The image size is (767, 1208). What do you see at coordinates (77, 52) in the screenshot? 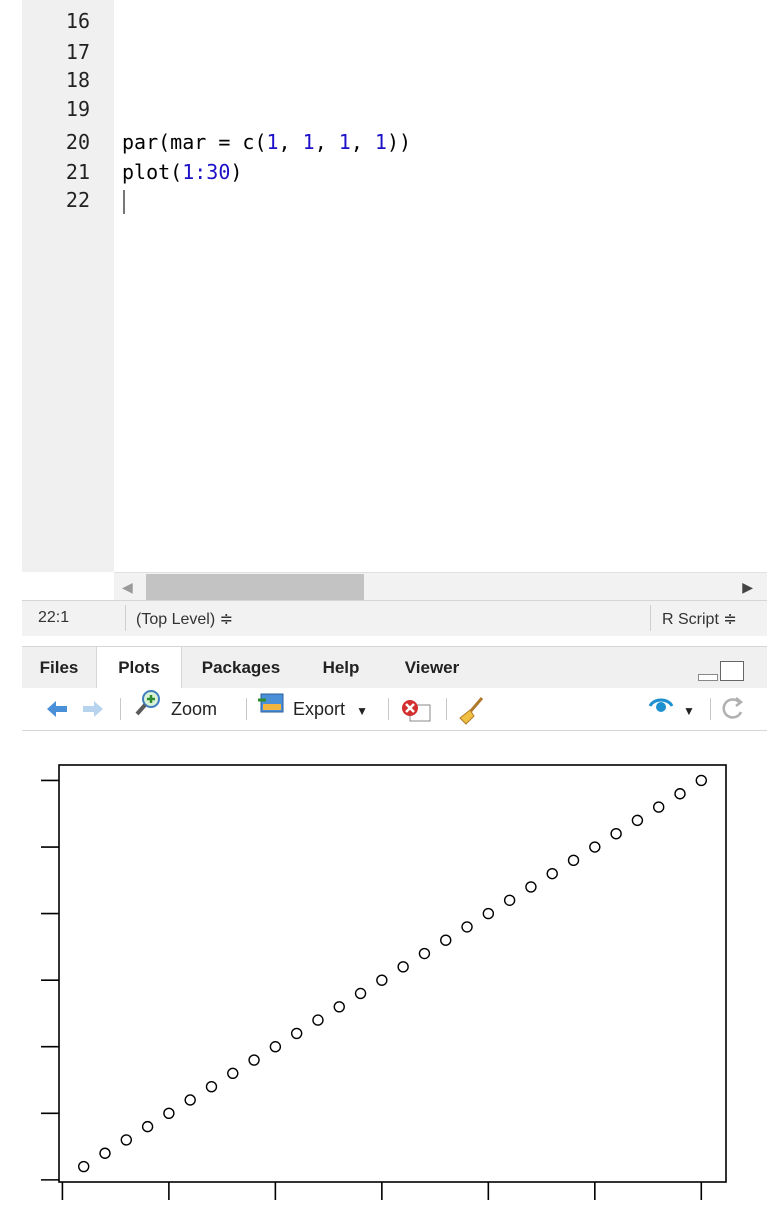
I see `line-number: 17` at bounding box center [77, 52].